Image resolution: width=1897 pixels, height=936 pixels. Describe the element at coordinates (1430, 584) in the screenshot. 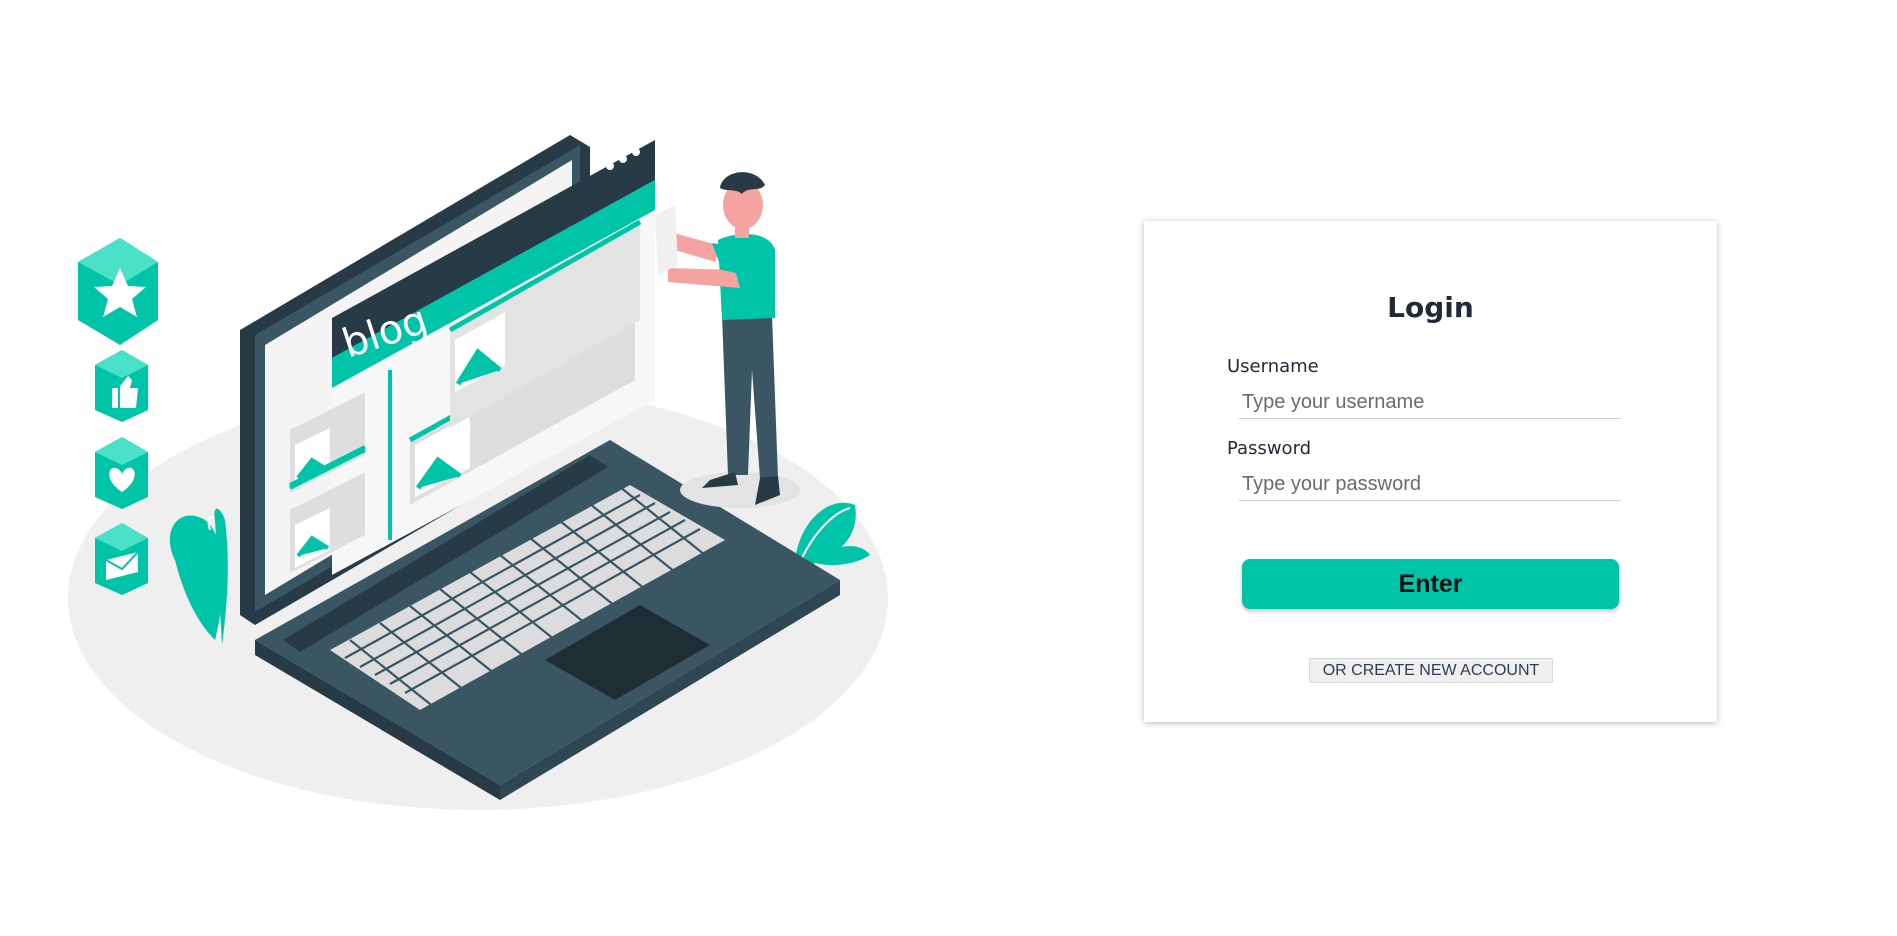

I see `enter-button: Enter` at that location.